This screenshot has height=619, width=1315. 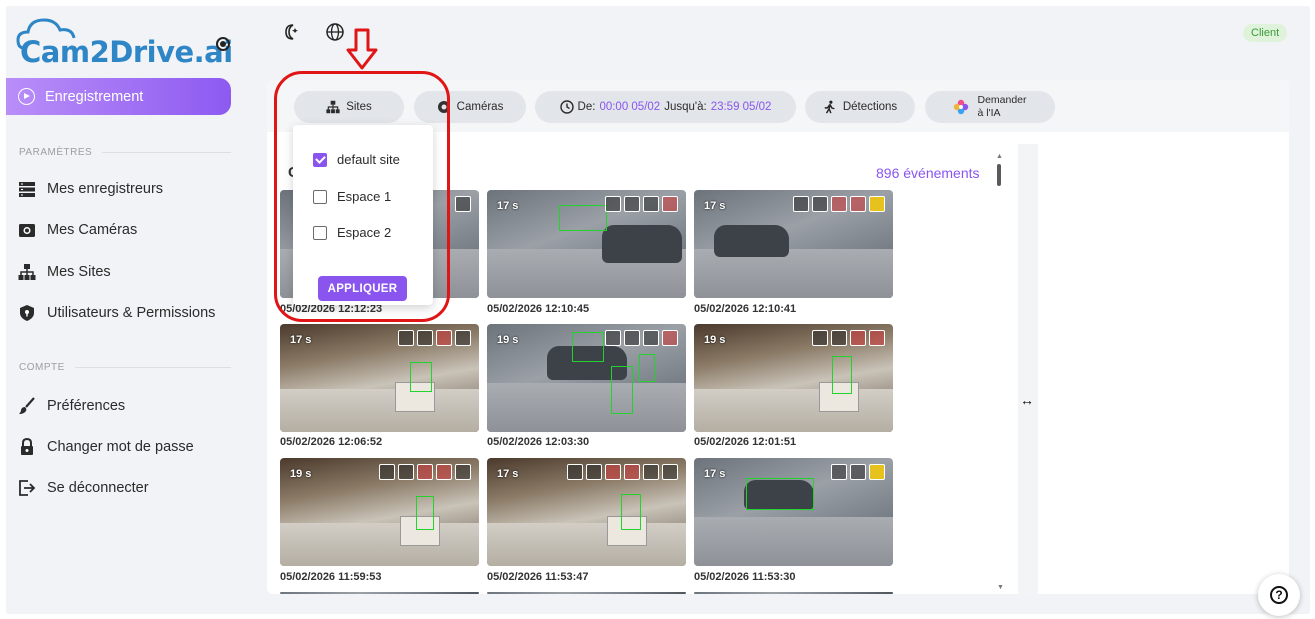 What do you see at coordinates (126, 52) in the screenshot?
I see `logo-text: Cam2Drive.ai` at bounding box center [126, 52].